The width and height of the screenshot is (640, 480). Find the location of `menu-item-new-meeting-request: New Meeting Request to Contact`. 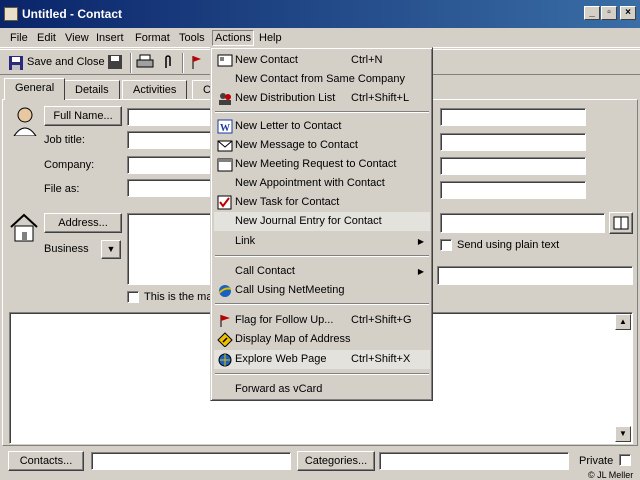

menu-item-new-meeting-request: New Meeting Request to Contact is located at coordinates (322, 164).